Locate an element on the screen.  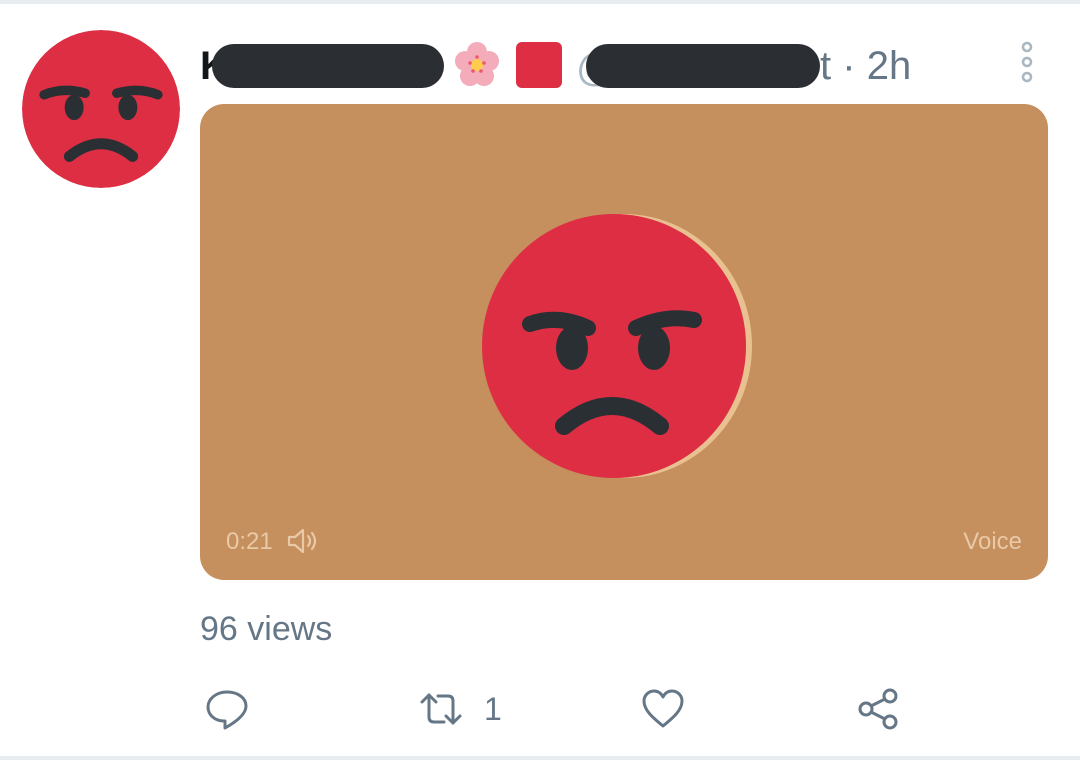
red-square-icon is located at coordinates (539, 65).